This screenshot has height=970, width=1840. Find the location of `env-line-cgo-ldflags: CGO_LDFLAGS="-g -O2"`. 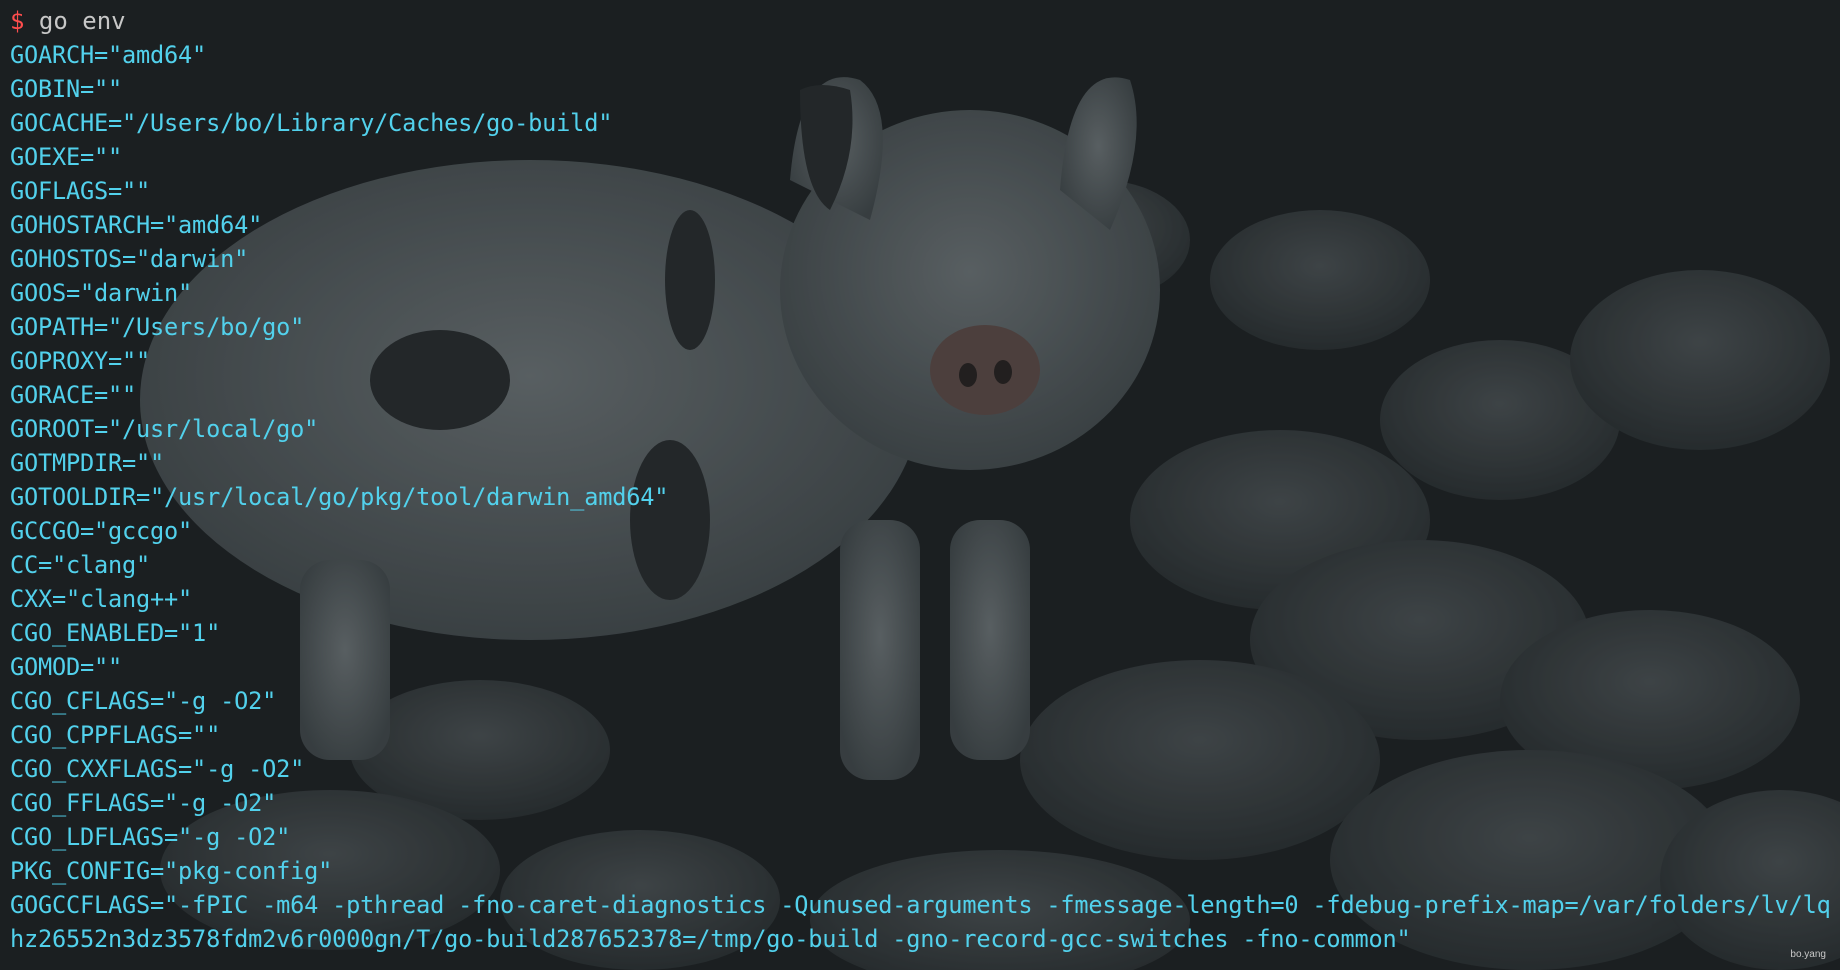

env-line-cgo-ldflags: CGO_LDFLAGS="-g -O2" is located at coordinates (150, 837).